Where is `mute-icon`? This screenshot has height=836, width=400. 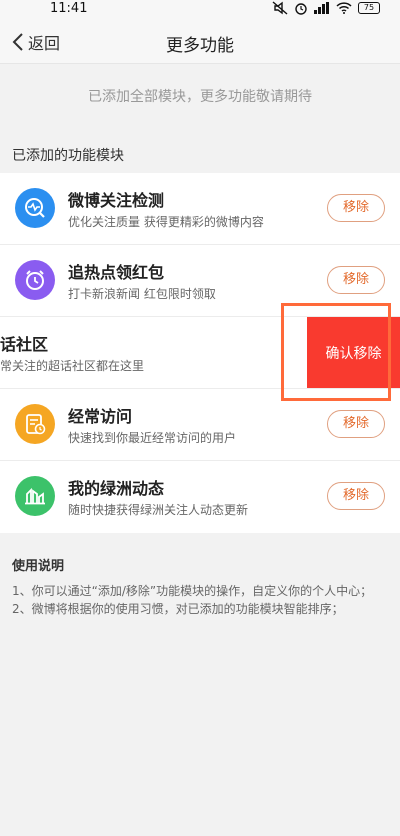 mute-icon is located at coordinates (280, 8).